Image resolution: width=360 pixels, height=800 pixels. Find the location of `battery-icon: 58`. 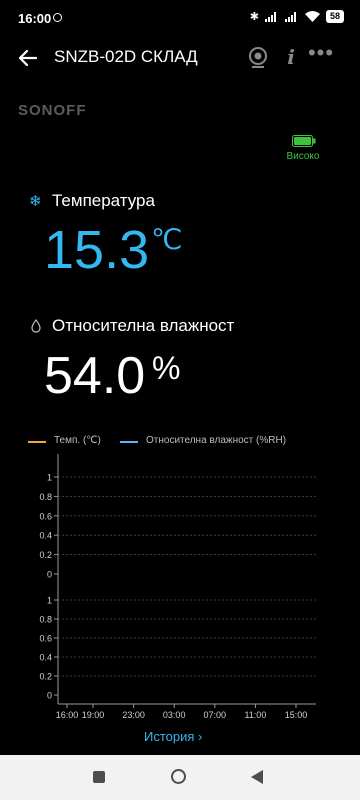

battery-icon: 58 is located at coordinates (334, 16).